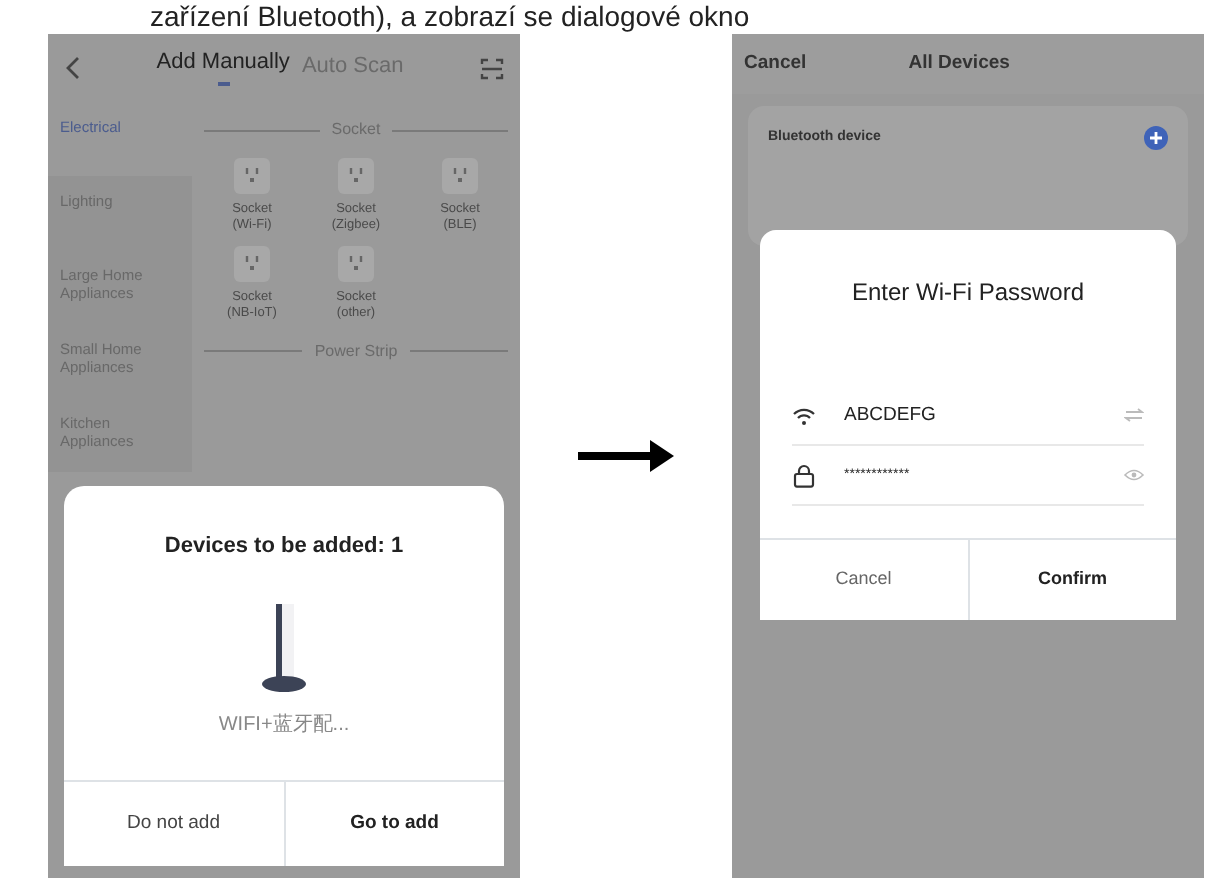 This screenshot has width=1220, height=878. What do you see at coordinates (284, 647) in the screenshot?
I see `router-icon` at bounding box center [284, 647].